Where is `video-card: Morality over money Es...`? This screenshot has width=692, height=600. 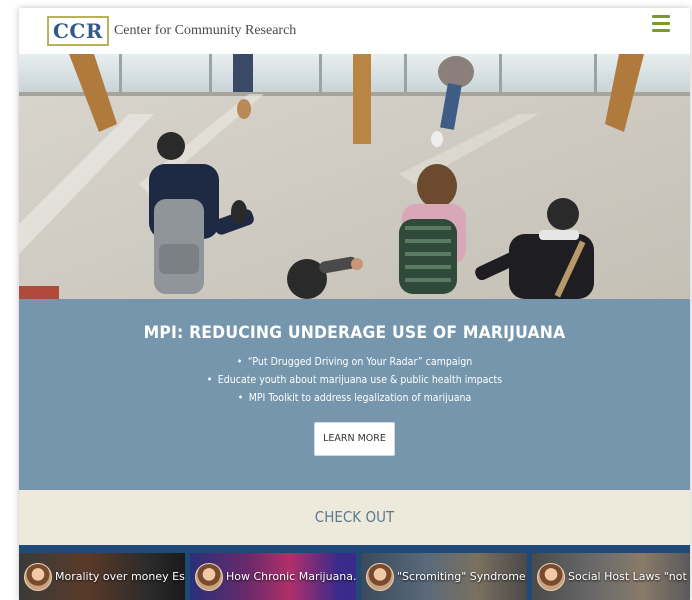
video-card: Morality over money Es... is located at coordinates (102, 576).